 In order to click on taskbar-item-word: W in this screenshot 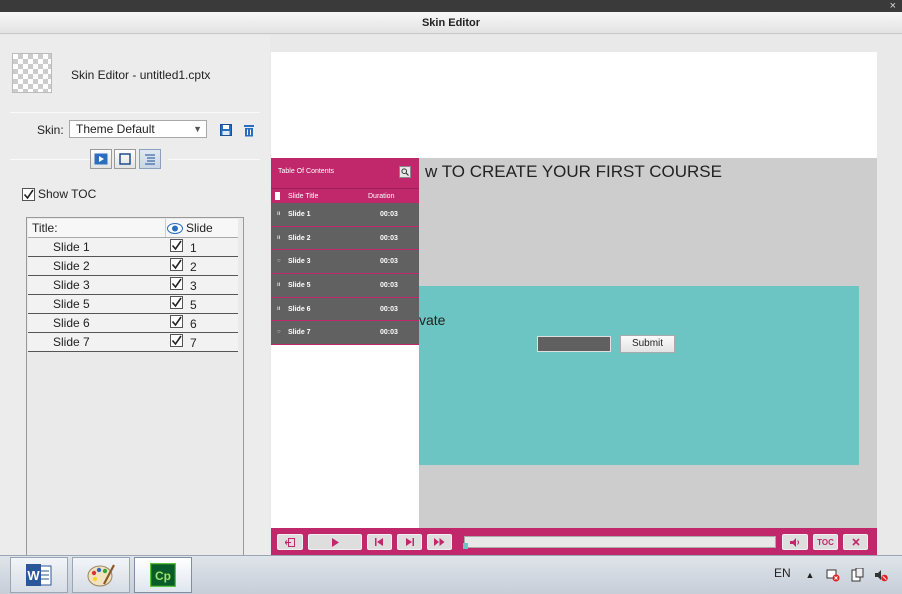, I will do `click(39, 575)`.